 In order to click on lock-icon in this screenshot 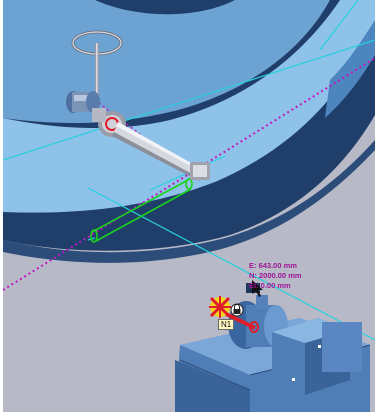, I will do `click(237, 310)`.